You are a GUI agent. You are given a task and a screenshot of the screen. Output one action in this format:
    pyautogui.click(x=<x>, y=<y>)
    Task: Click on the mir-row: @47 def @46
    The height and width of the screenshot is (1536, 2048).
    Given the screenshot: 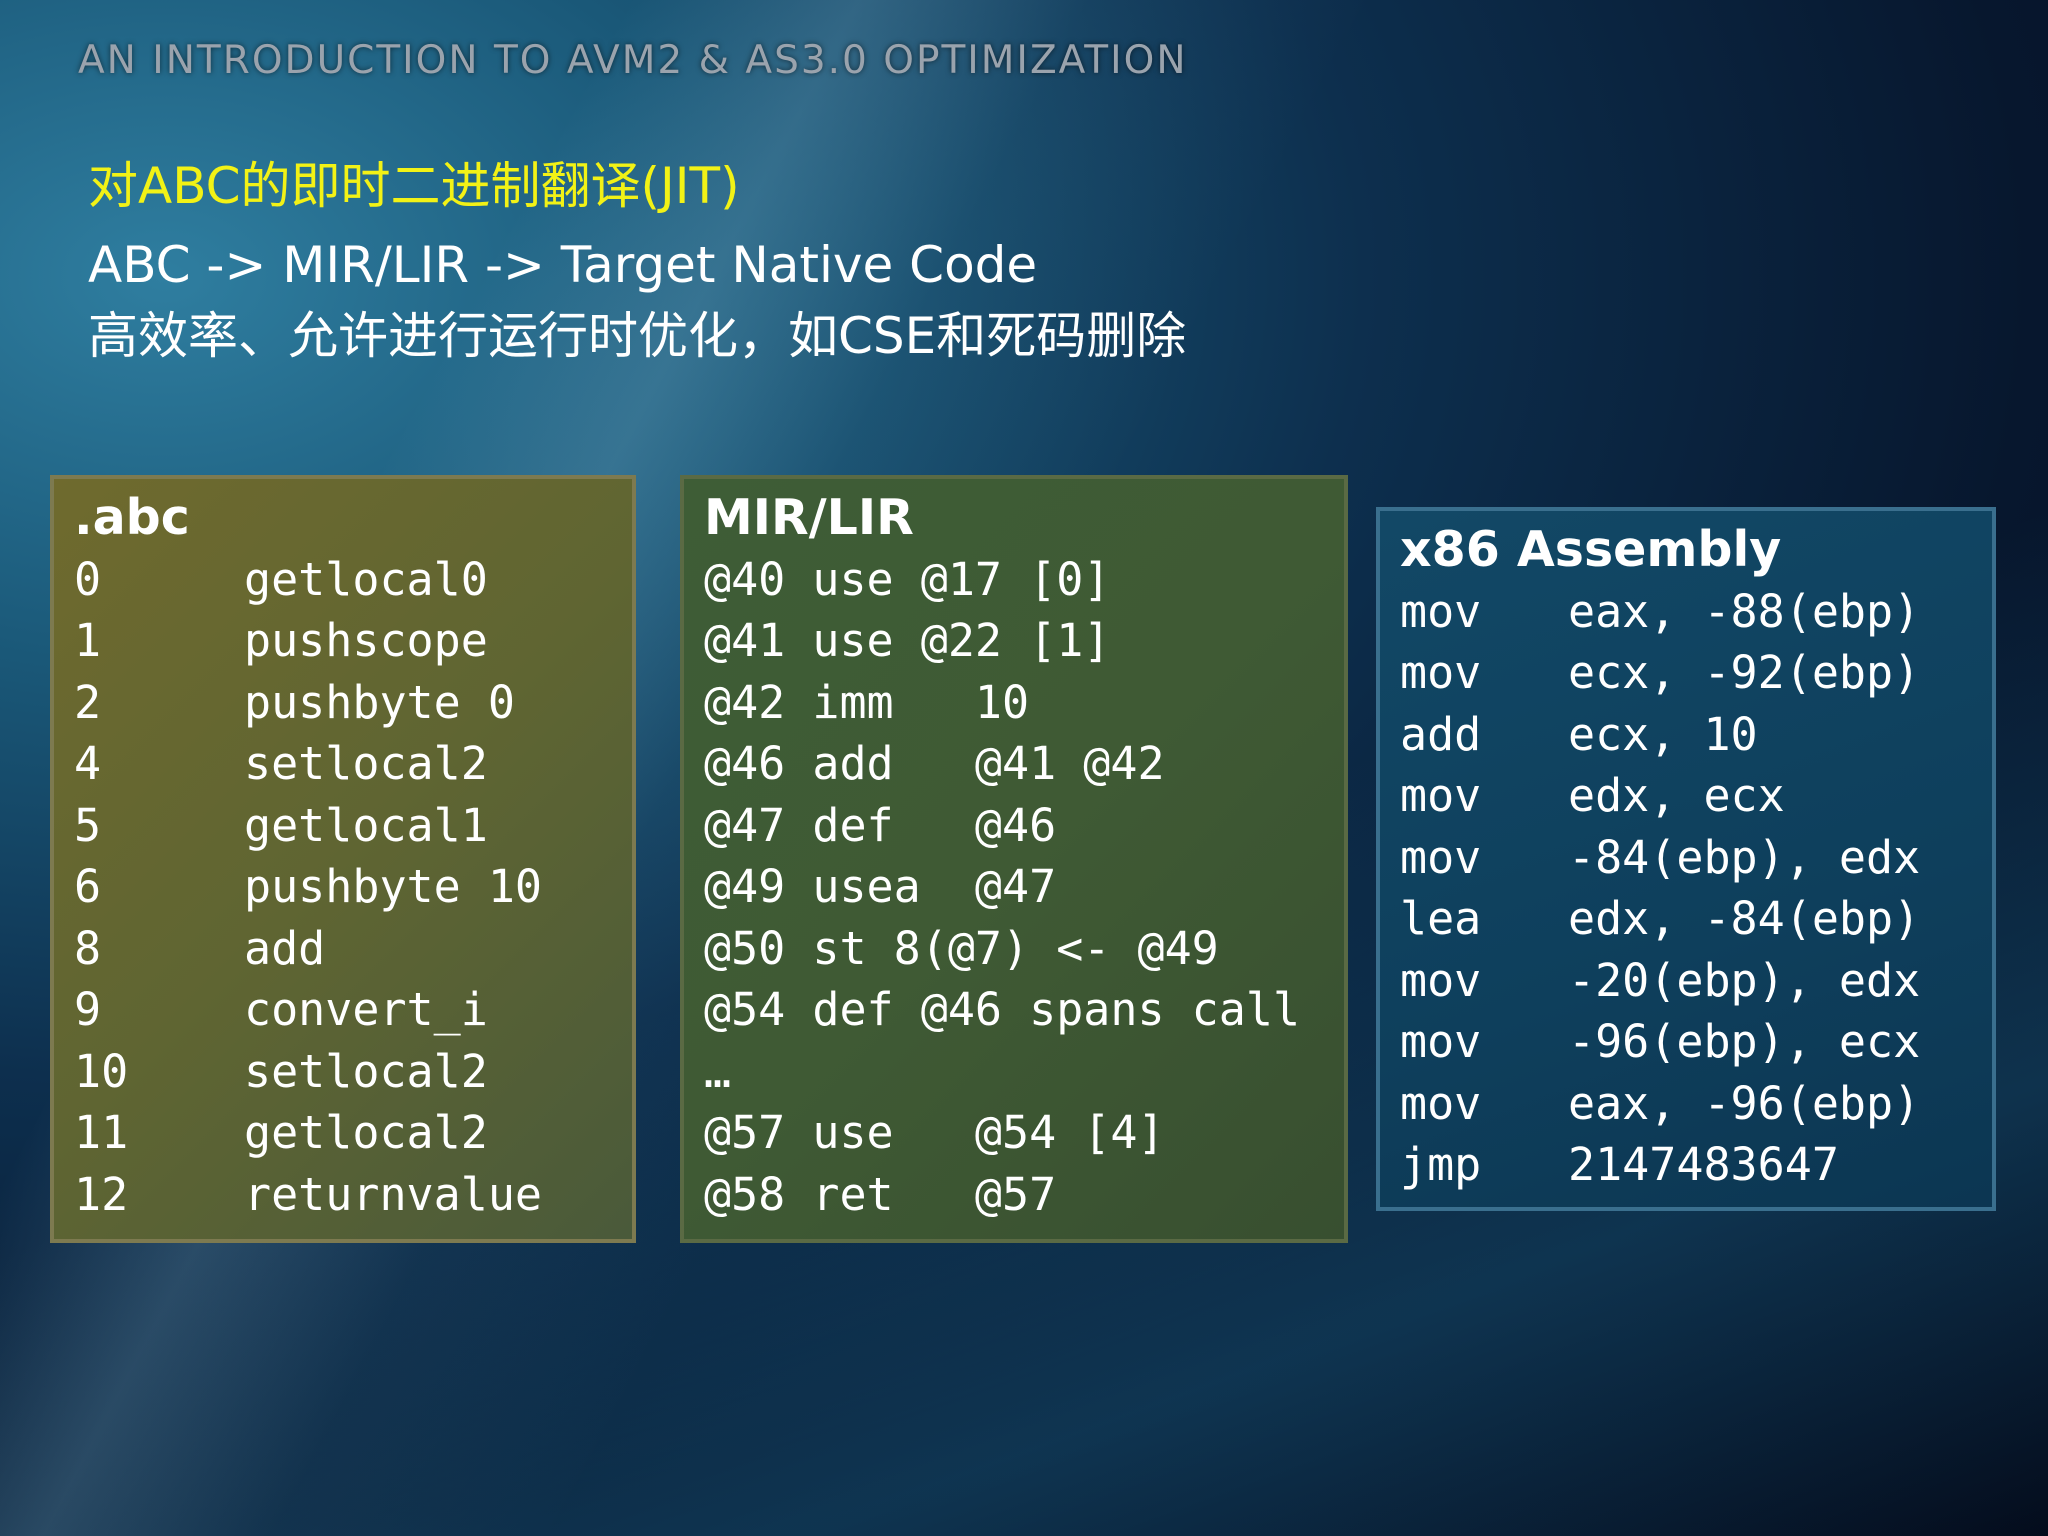 What is the action you would take?
    pyautogui.click(x=880, y=825)
    